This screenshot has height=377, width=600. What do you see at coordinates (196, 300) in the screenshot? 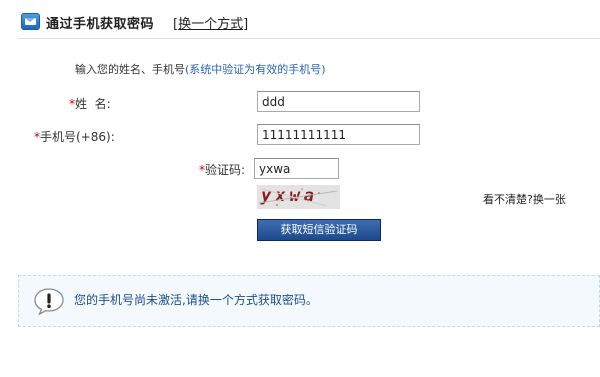
I see `notice-text: 您的手机号尚未激活,请换一个方式获取密码。` at bounding box center [196, 300].